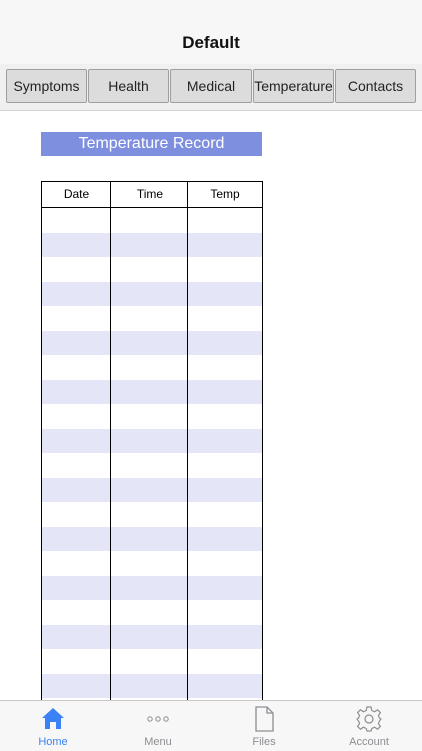 The width and height of the screenshot is (422, 751). I want to click on tabbar-label: Files, so click(264, 742).